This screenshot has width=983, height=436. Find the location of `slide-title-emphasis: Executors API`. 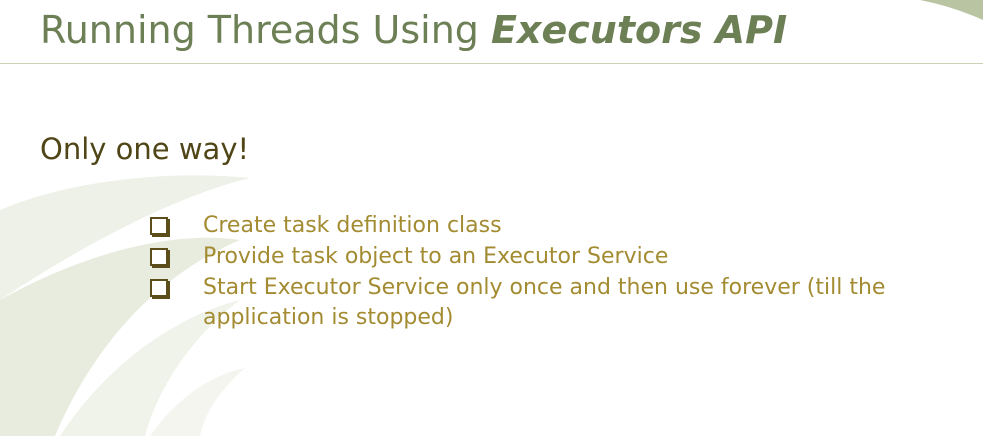

slide-title-emphasis: Executors API is located at coordinates (639, 30).